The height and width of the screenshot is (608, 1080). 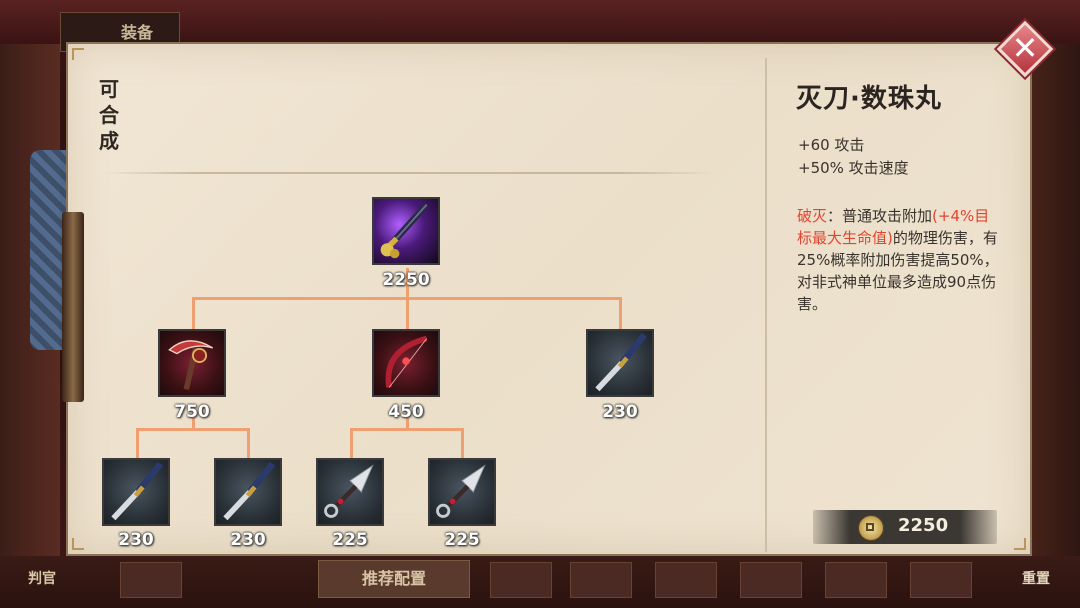 I want to click on purple-katana-icon, so click(x=406, y=231).